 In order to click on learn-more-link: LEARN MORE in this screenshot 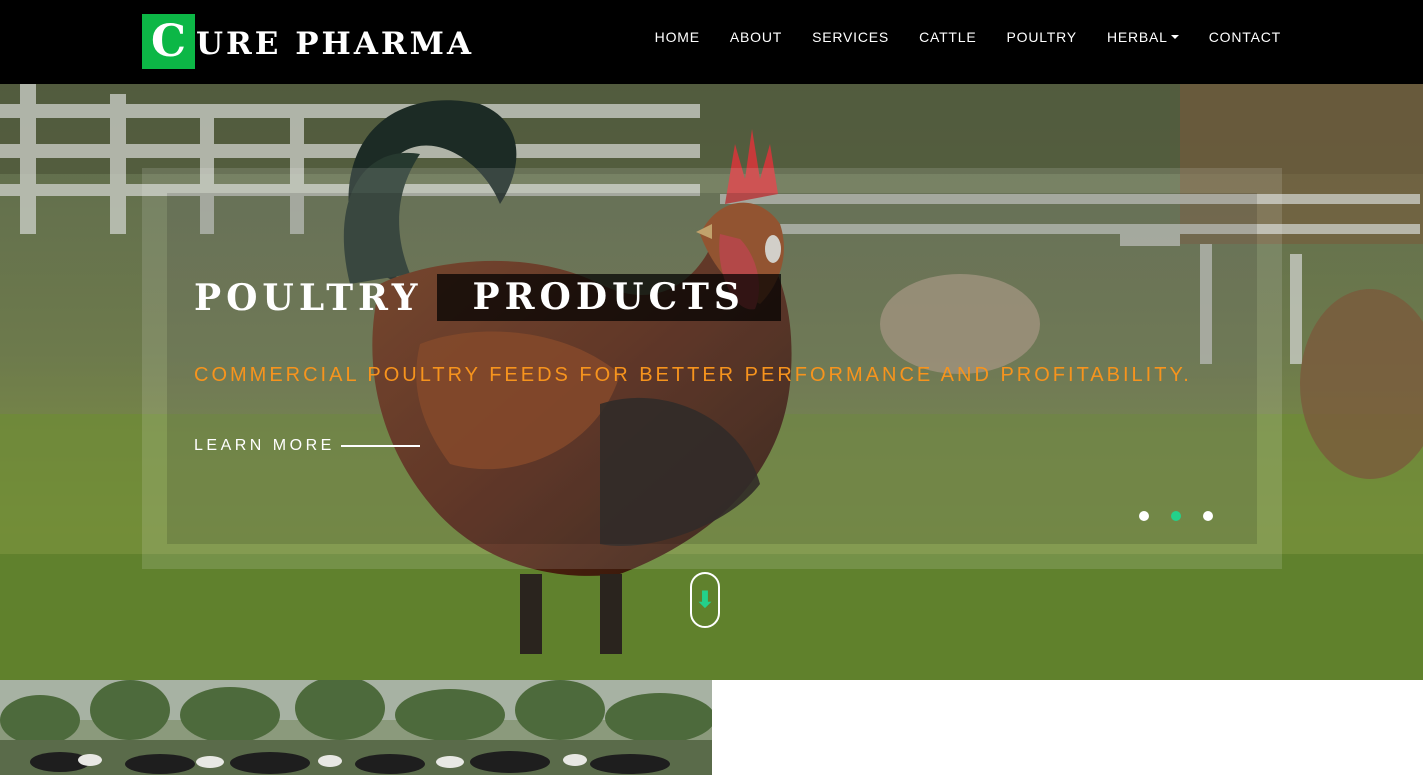, I will do `click(307, 446)`.